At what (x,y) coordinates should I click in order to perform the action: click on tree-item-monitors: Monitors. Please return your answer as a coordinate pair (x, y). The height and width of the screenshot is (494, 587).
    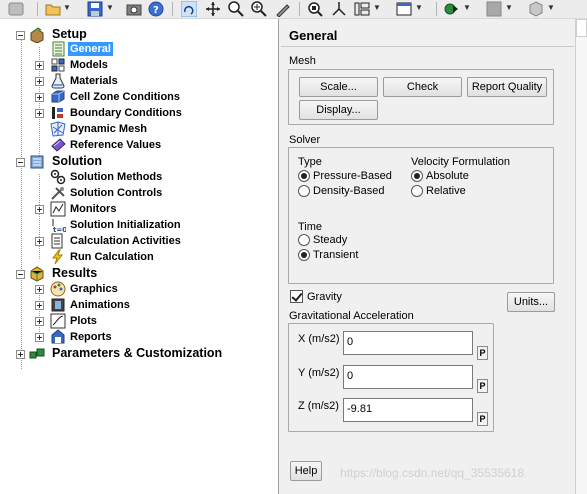
    Looking at the image, I should click on (150, 209).